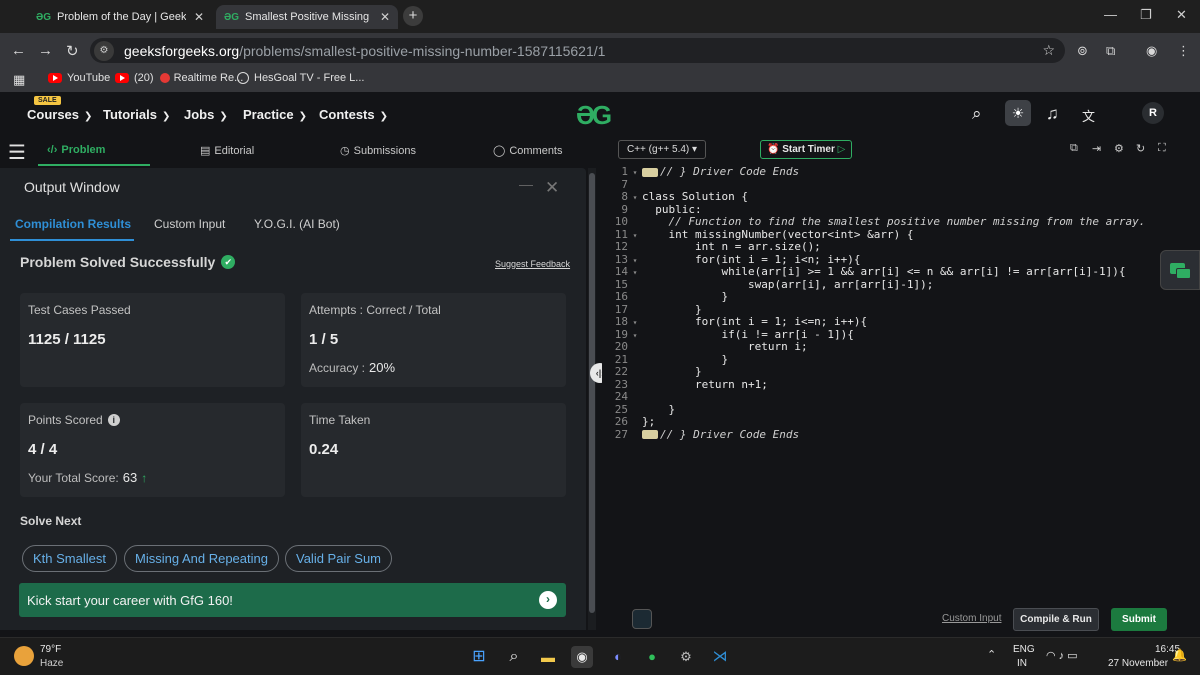 The height and width of the screenshot is (675, 1200). What do you see at coordinates (1139, 619) in the screenshot?
I see `submit-button: Submit` at bounding box center [1139, 619].